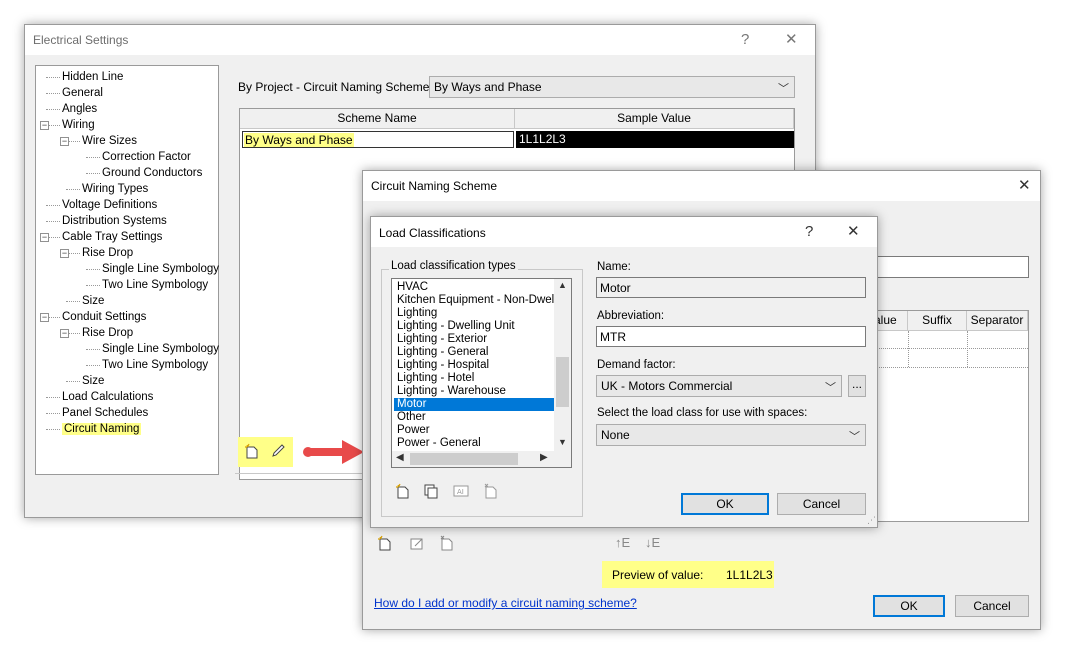 This screenshot has height=659, width=1071. What do you see at coordinates (562, 285) in the screenshot?
I see `scroll-up-icon: ▲` at bounding box center [562, 285].